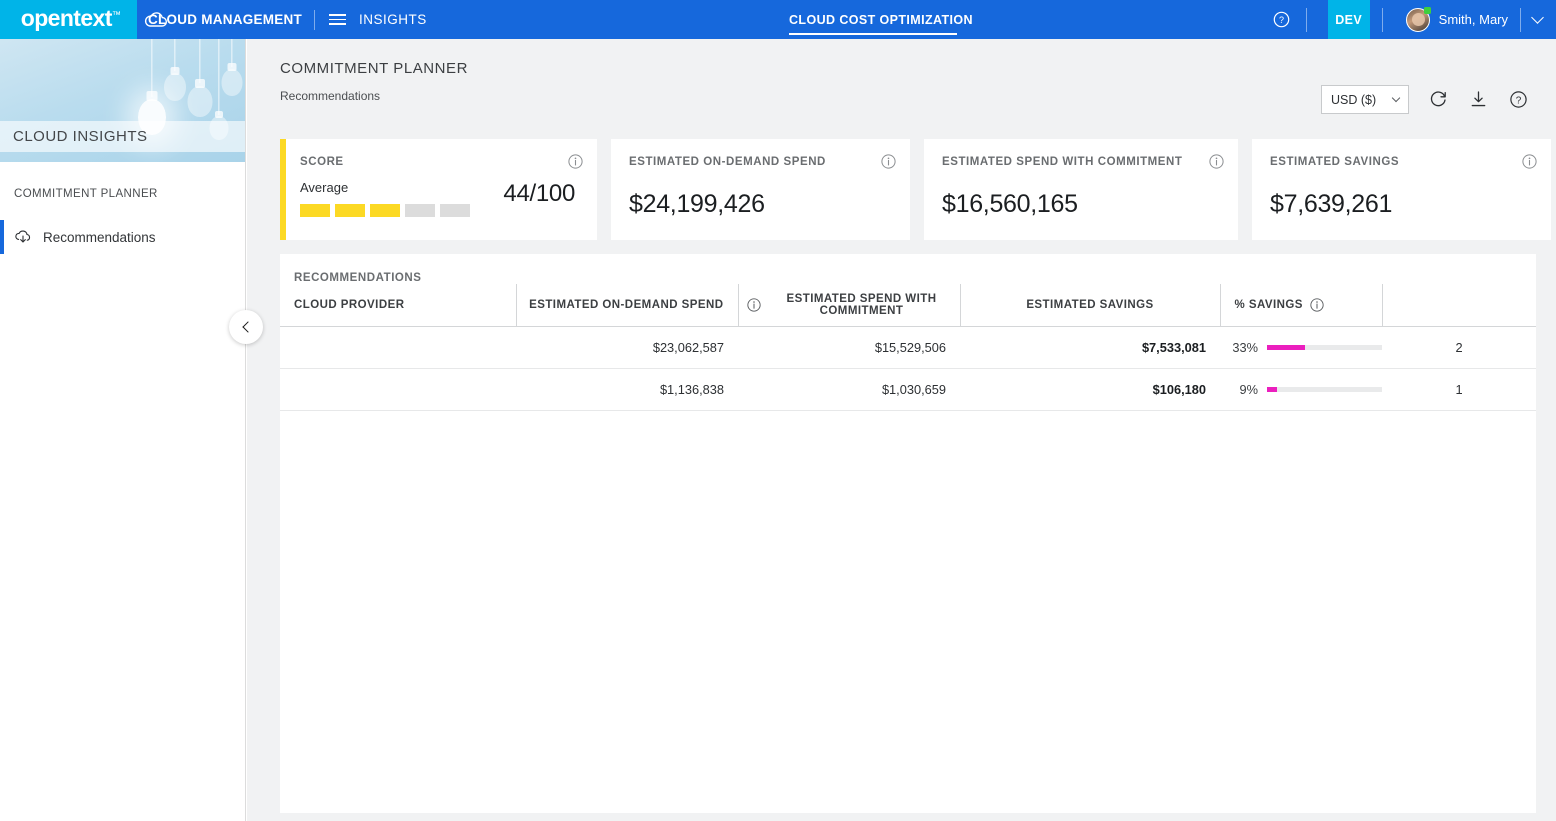  I want to click on column-header-estimated-on-demand-spend: ESTIMATED ON-DEMAND SPEND, so click(626, 305).